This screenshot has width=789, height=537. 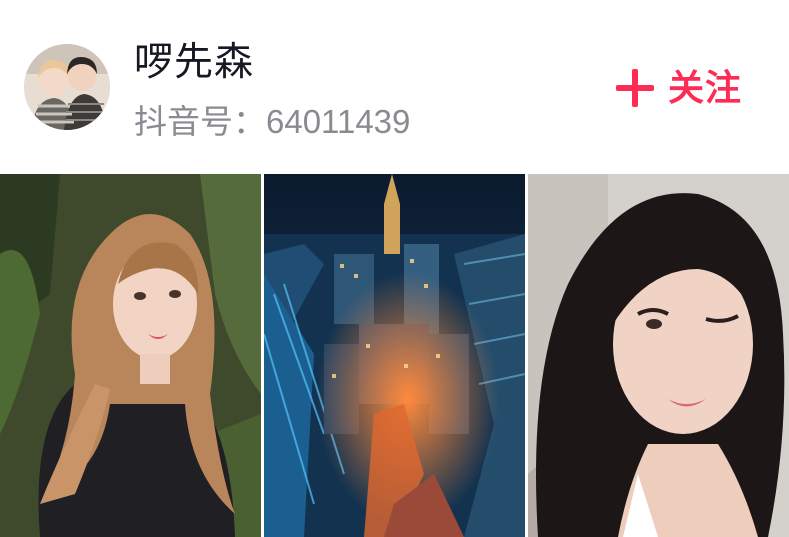 I want to click on avatar, so click(x=67, y=87).